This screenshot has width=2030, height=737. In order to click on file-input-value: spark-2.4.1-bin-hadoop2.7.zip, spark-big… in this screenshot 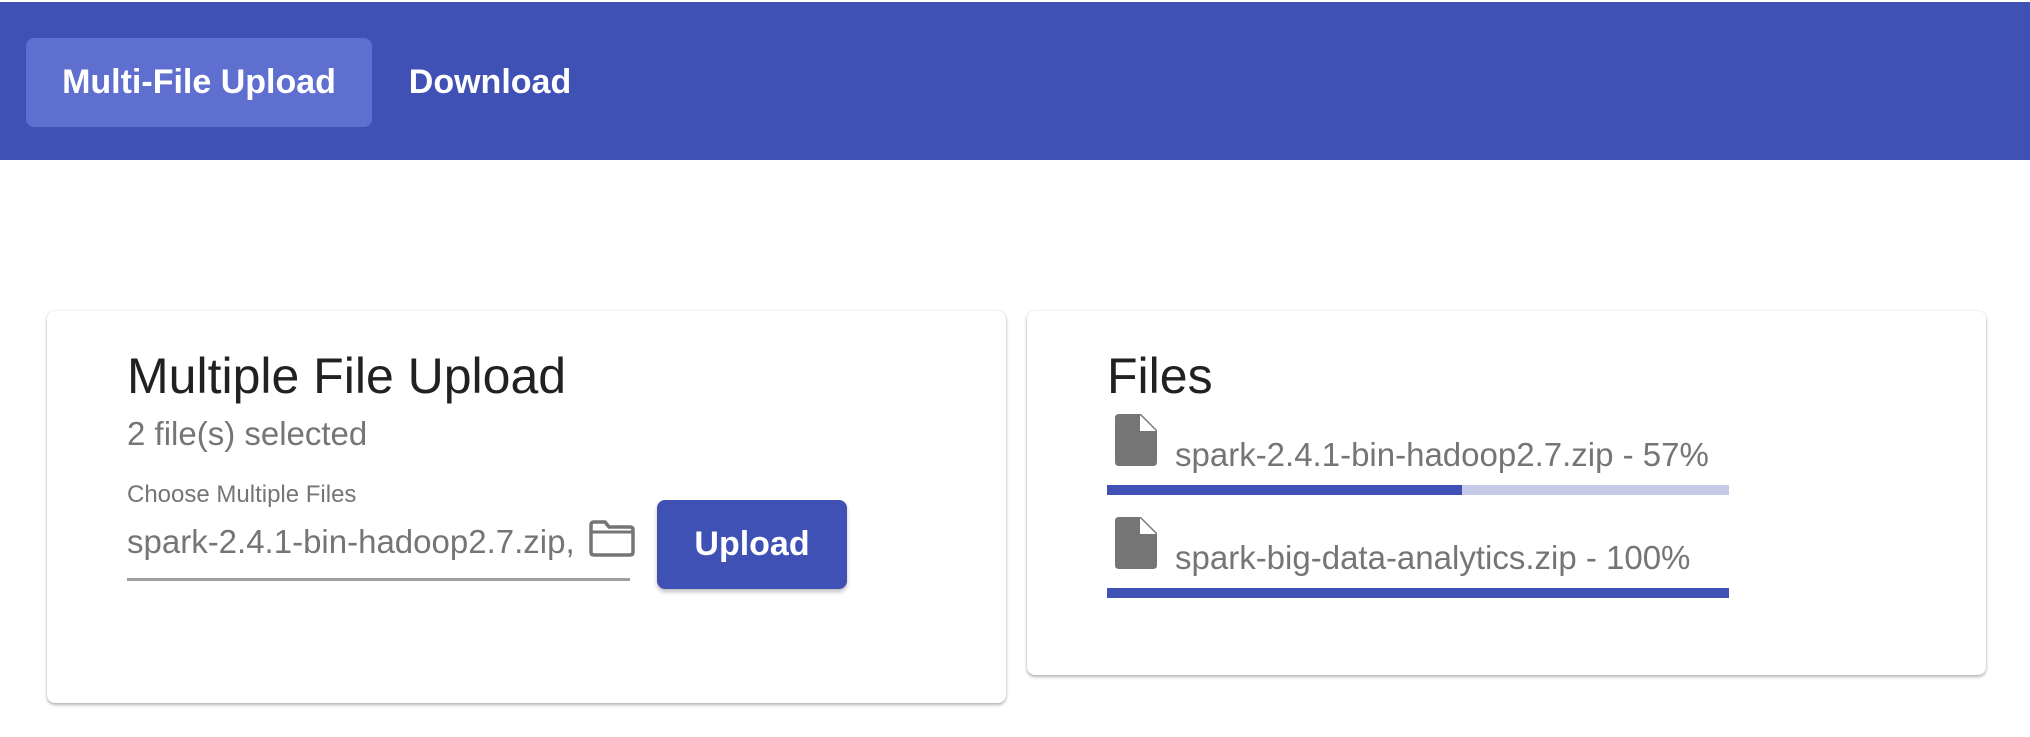, I will do `click(352, 541)`.